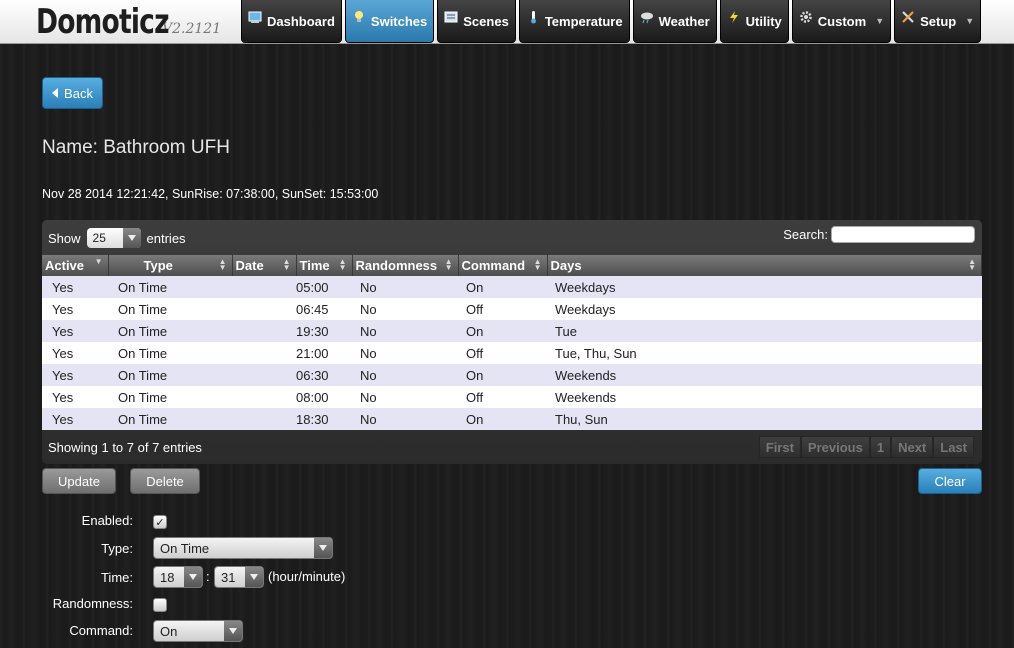 The height and width of the screenshot is (648, 1014). I want to click on nav-utility: Utility, so click(754, 21).